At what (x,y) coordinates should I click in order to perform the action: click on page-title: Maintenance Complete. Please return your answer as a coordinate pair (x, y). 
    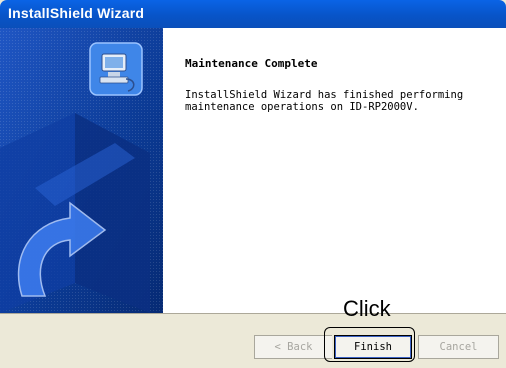
    Looking at the image, I should click on (251, 63).